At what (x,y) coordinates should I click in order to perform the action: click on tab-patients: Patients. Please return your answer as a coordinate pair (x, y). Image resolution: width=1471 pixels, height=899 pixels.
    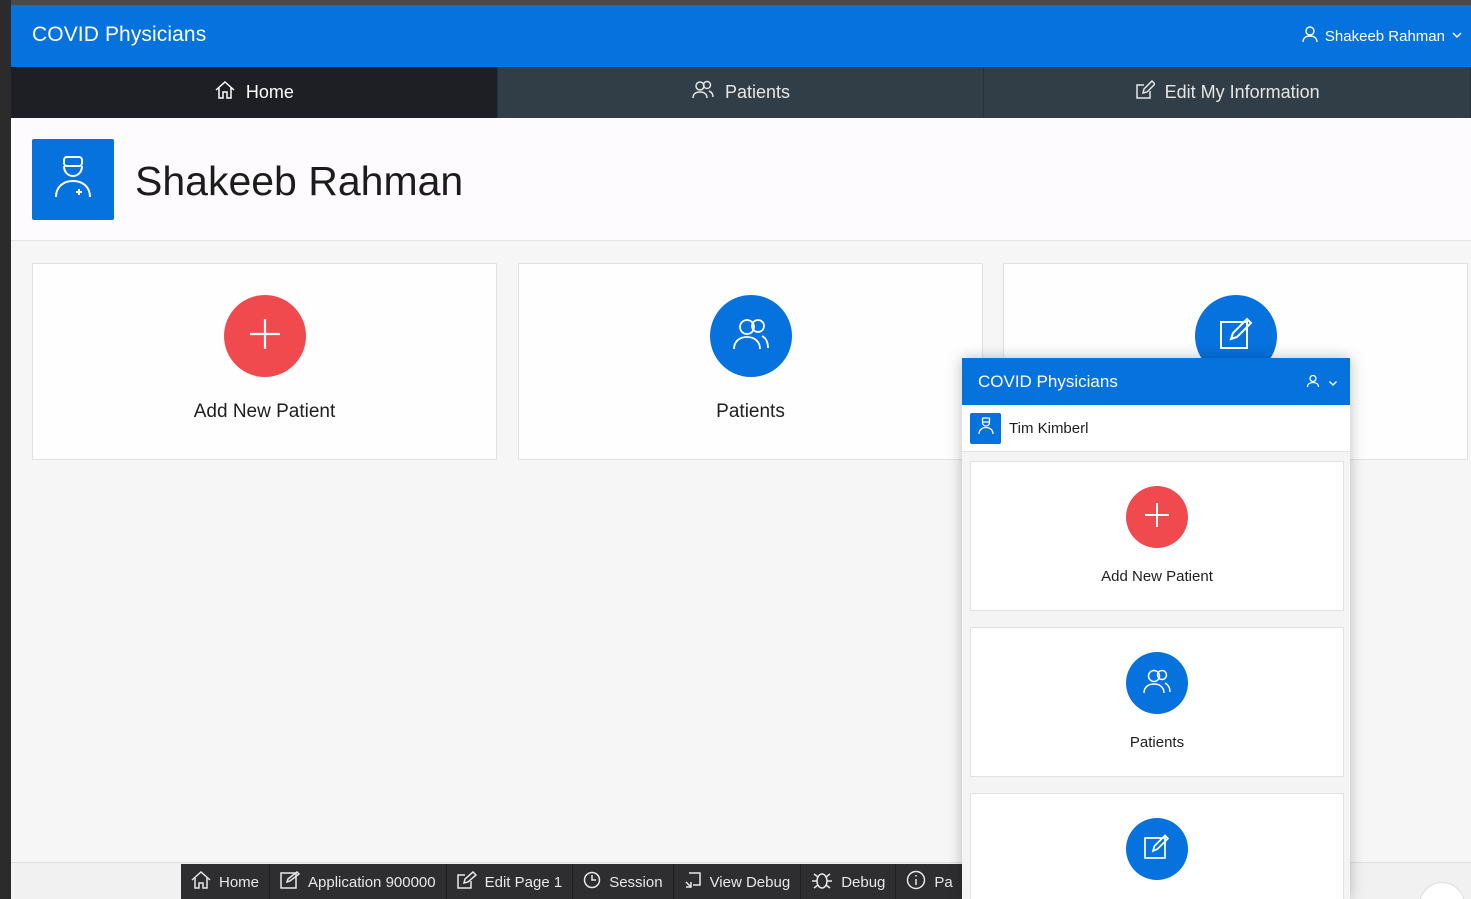
    Looking at the image, I should click on (741, 92).